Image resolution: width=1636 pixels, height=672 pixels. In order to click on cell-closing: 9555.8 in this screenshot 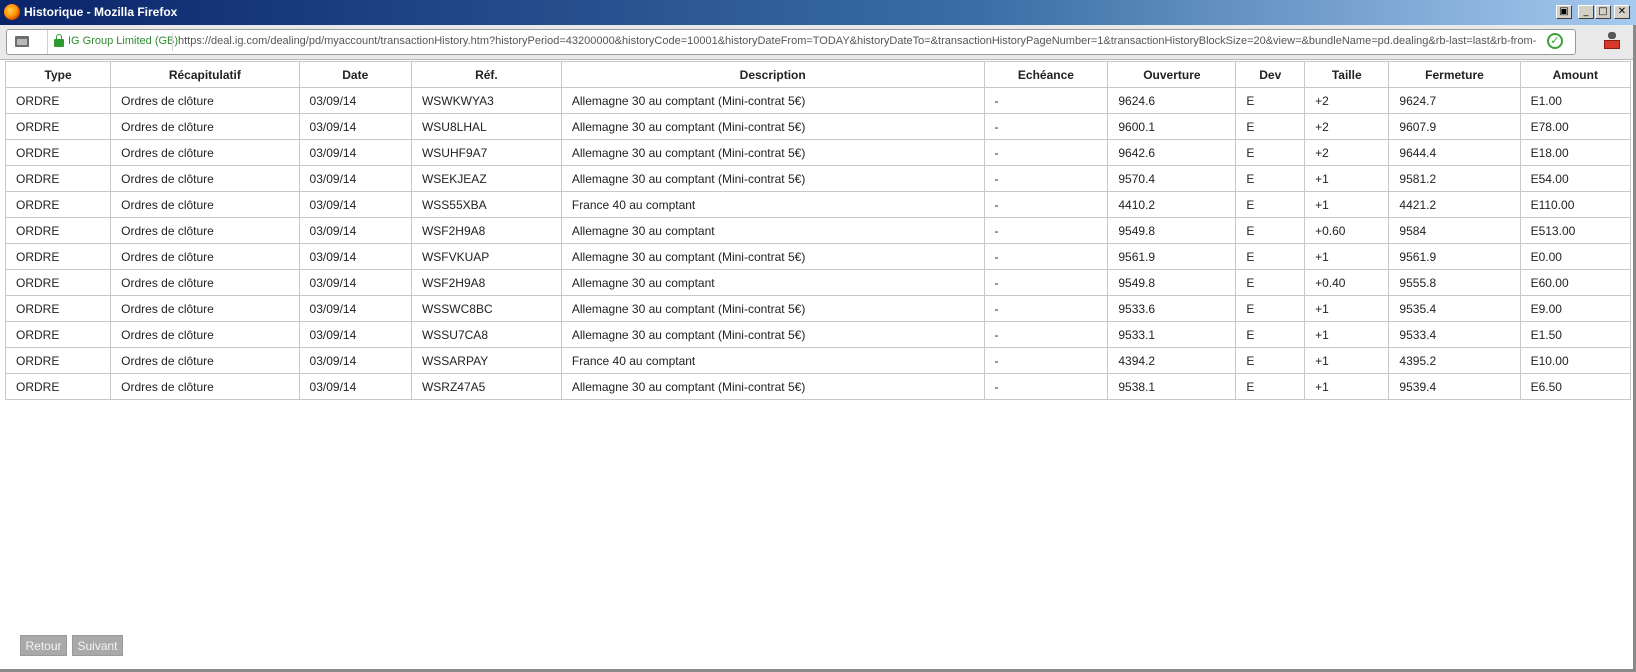, I will do `click(1454, 282)`.